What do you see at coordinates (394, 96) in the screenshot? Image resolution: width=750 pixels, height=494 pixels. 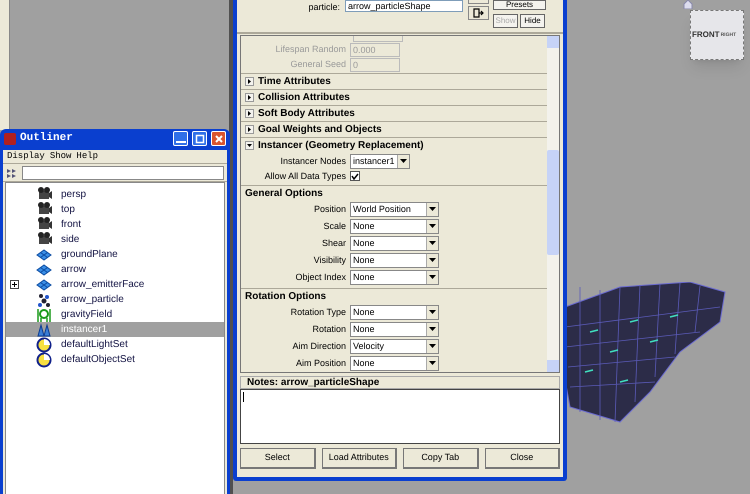 I see `section-header: Collision Attributes` at bounding box center [394, 96].